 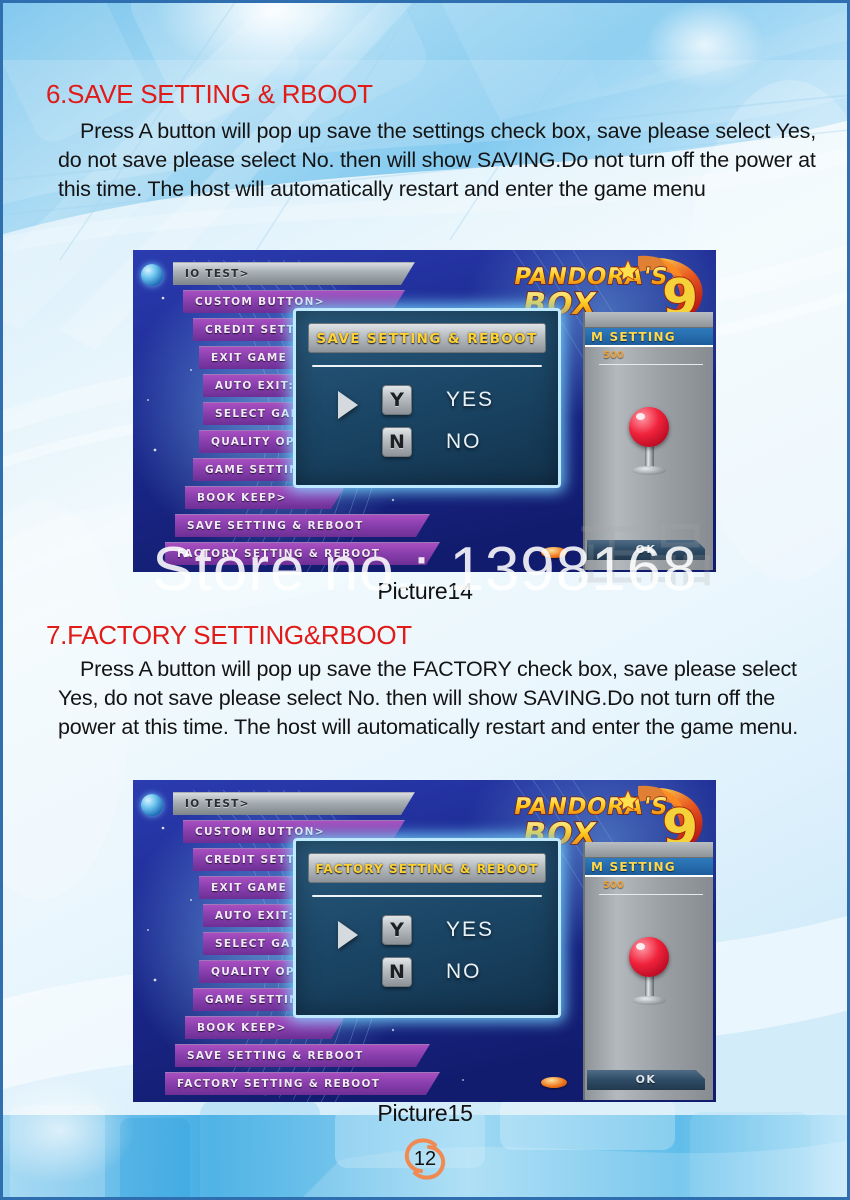 I want to click on save-setting-dialog: SAVE SETTING & REBOOT Y YES N NO, so click(x=427, y=398).